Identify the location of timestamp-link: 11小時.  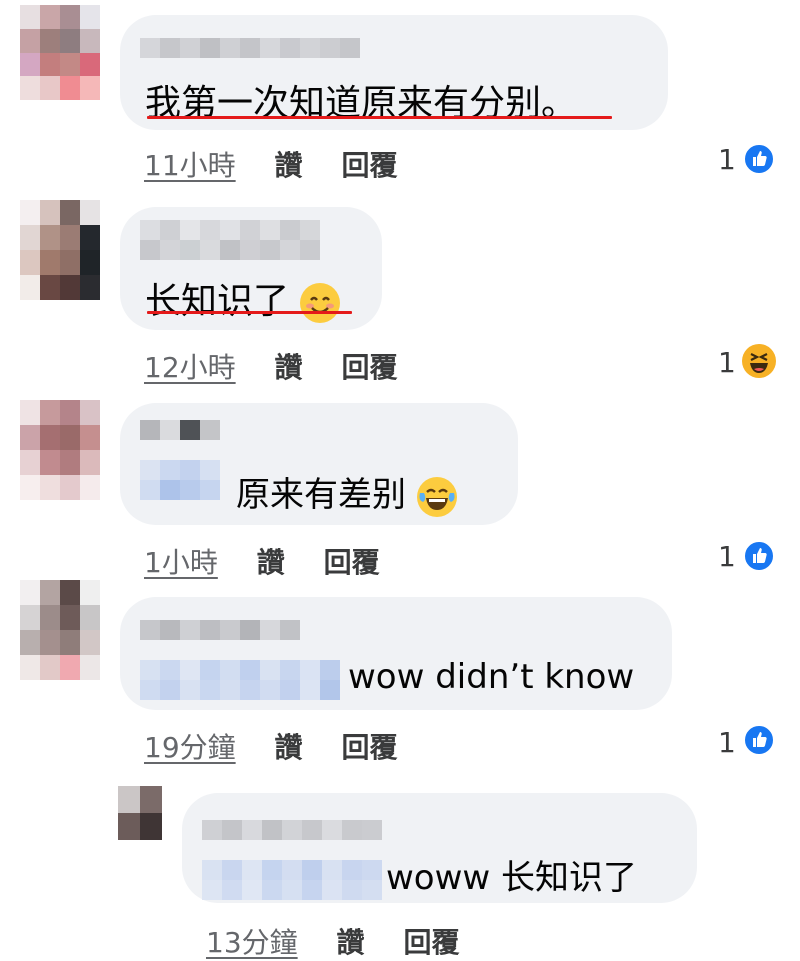
(190, 165).